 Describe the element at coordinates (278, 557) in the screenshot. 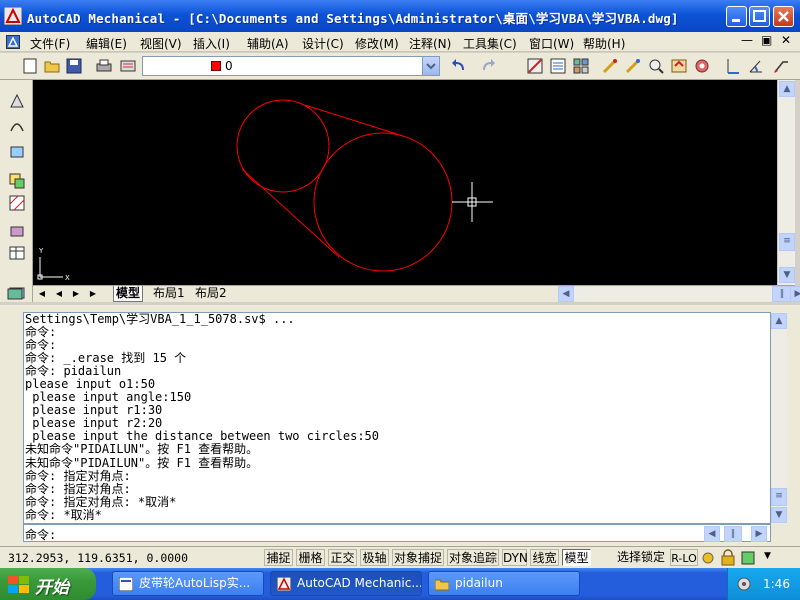

I see `snap-toggle: 捕捉` at that location.